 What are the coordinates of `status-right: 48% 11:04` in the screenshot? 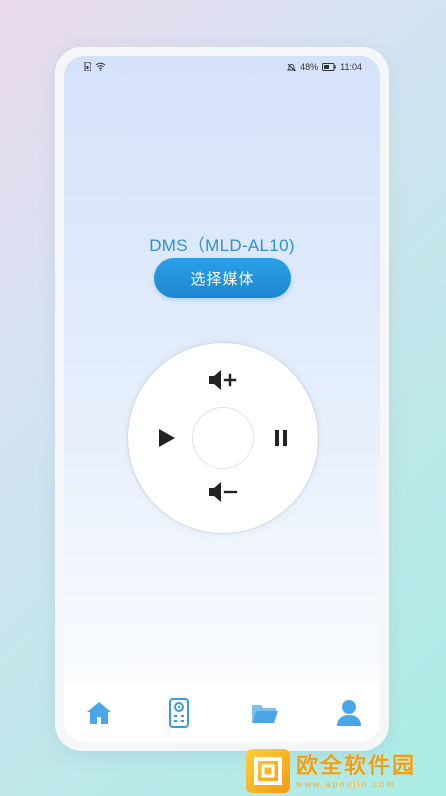 It's located at (324, 67).